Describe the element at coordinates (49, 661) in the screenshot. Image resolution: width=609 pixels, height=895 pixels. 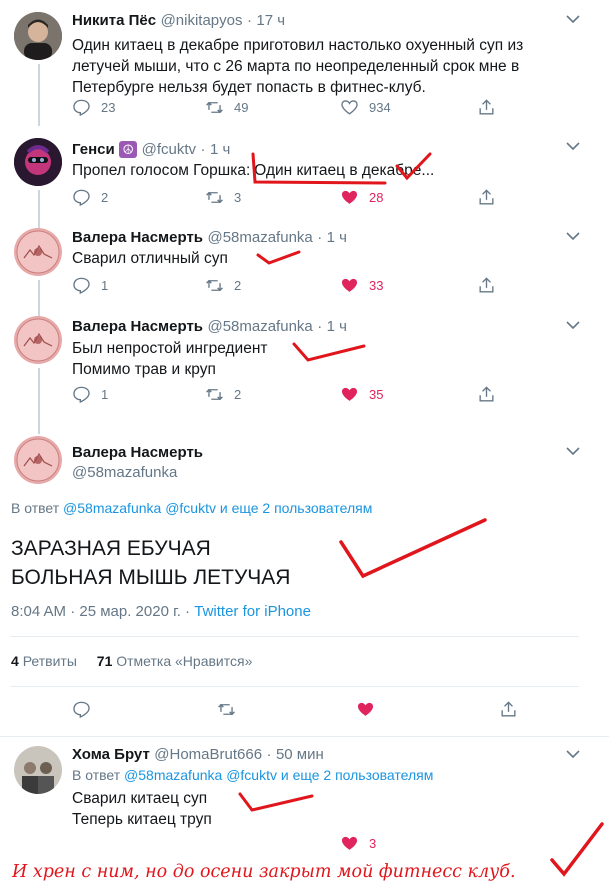
I see `retweets-label: Ретвиты` at that location.